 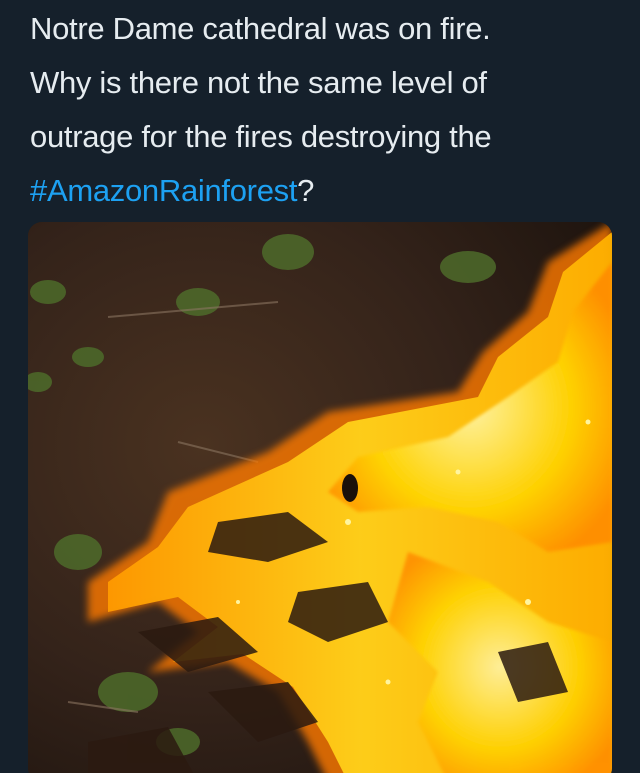 What do you see at coordinates (306, 190) in the screenshot?
I see `question-mark: ?` at bounding box center [306, 190].